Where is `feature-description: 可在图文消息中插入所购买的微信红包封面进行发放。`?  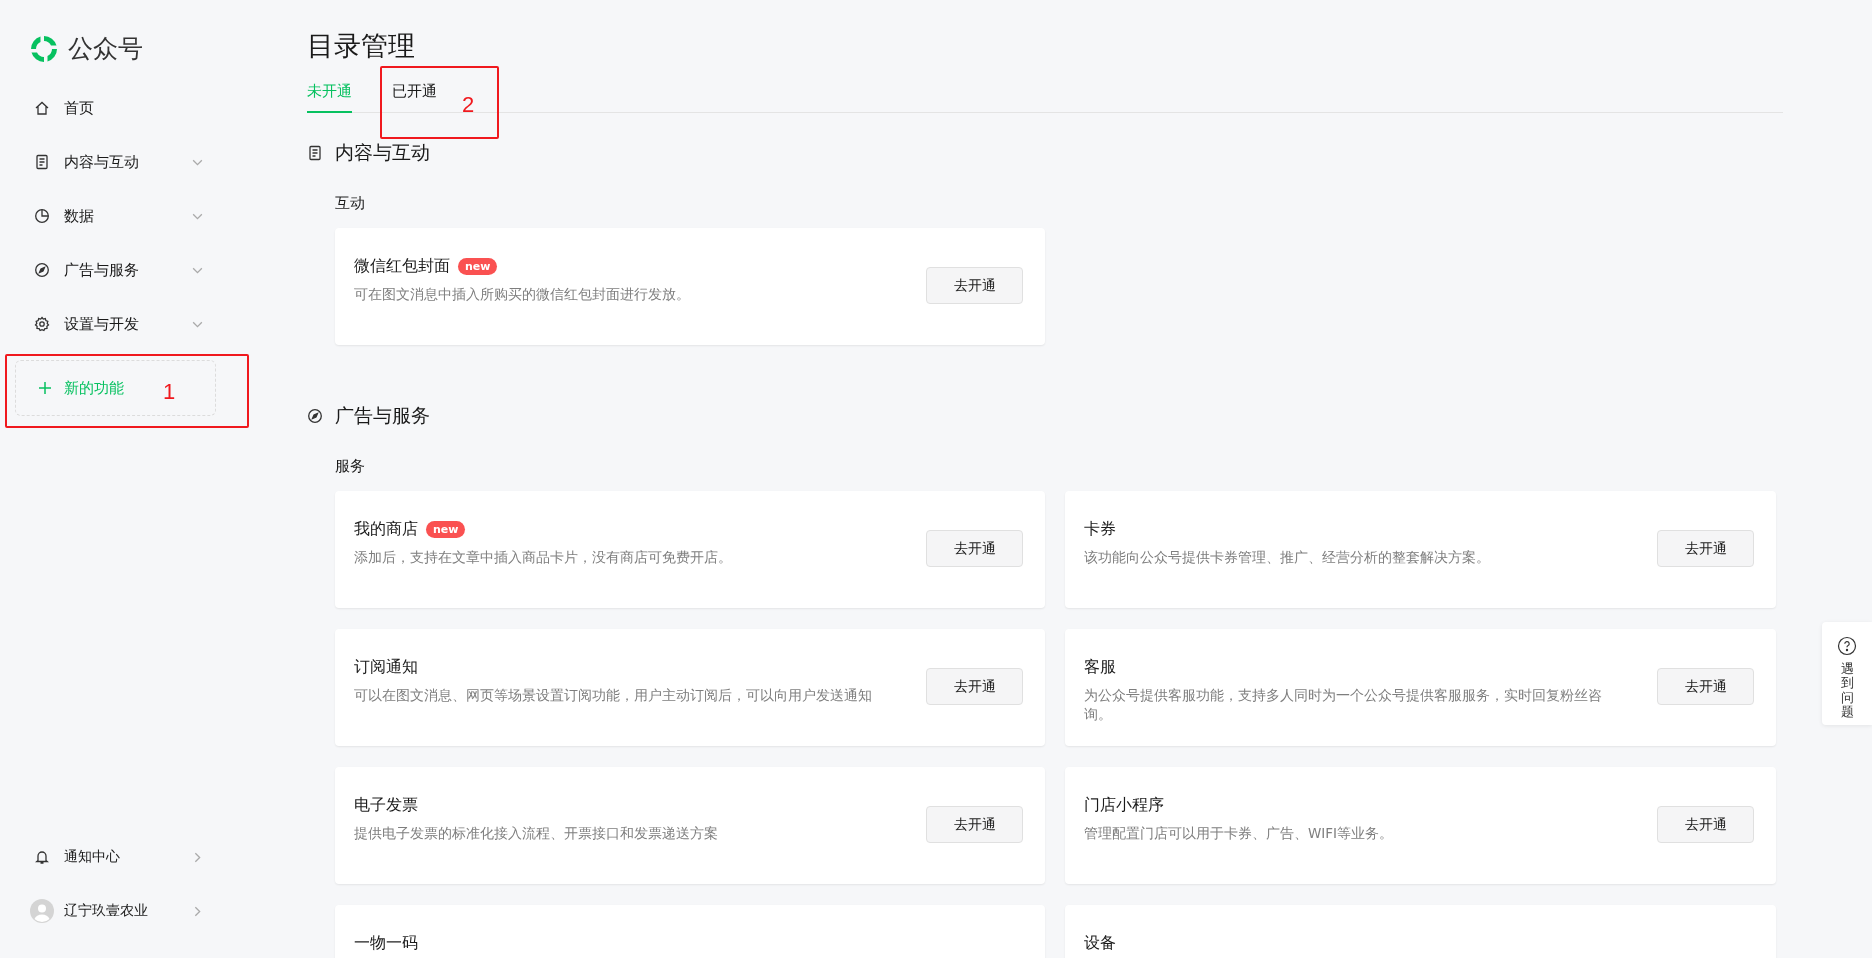 feature-description: 可在图文消息中插入所购买的微信红包封面进行发放。 is located at coordinates (522, 294).